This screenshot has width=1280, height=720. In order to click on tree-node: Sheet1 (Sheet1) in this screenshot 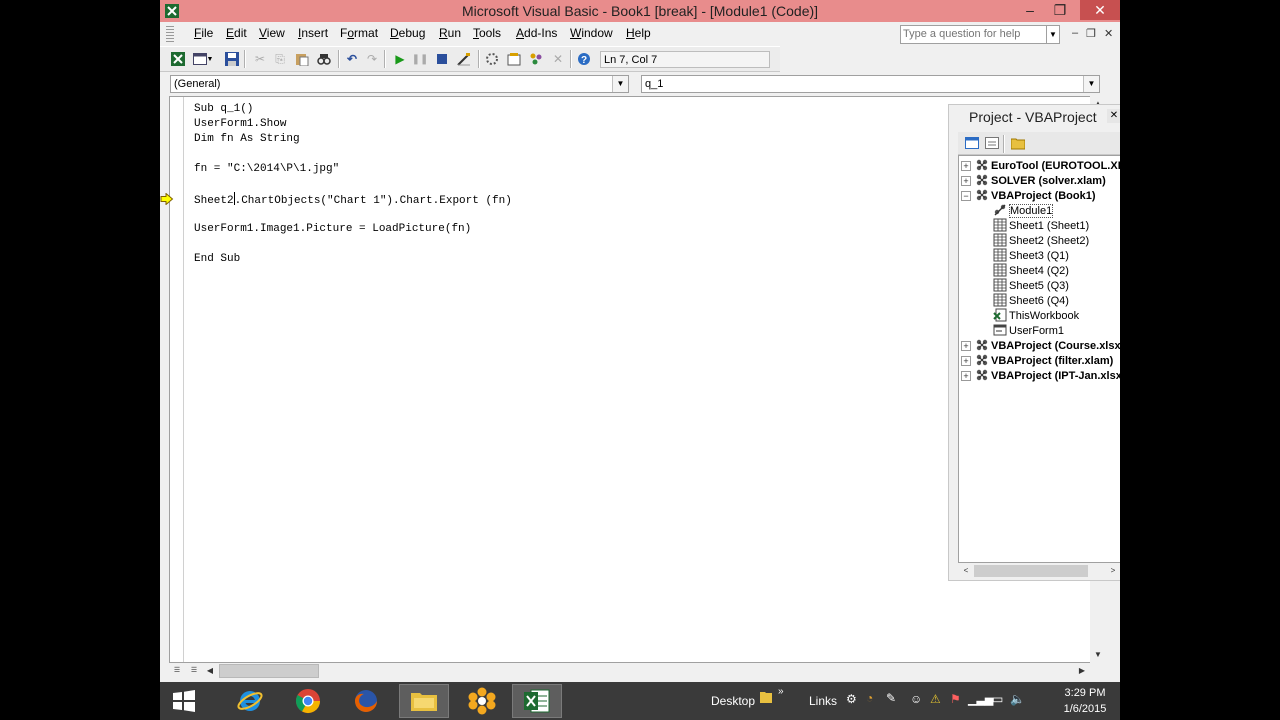, I will do `click(1041, 225)`.